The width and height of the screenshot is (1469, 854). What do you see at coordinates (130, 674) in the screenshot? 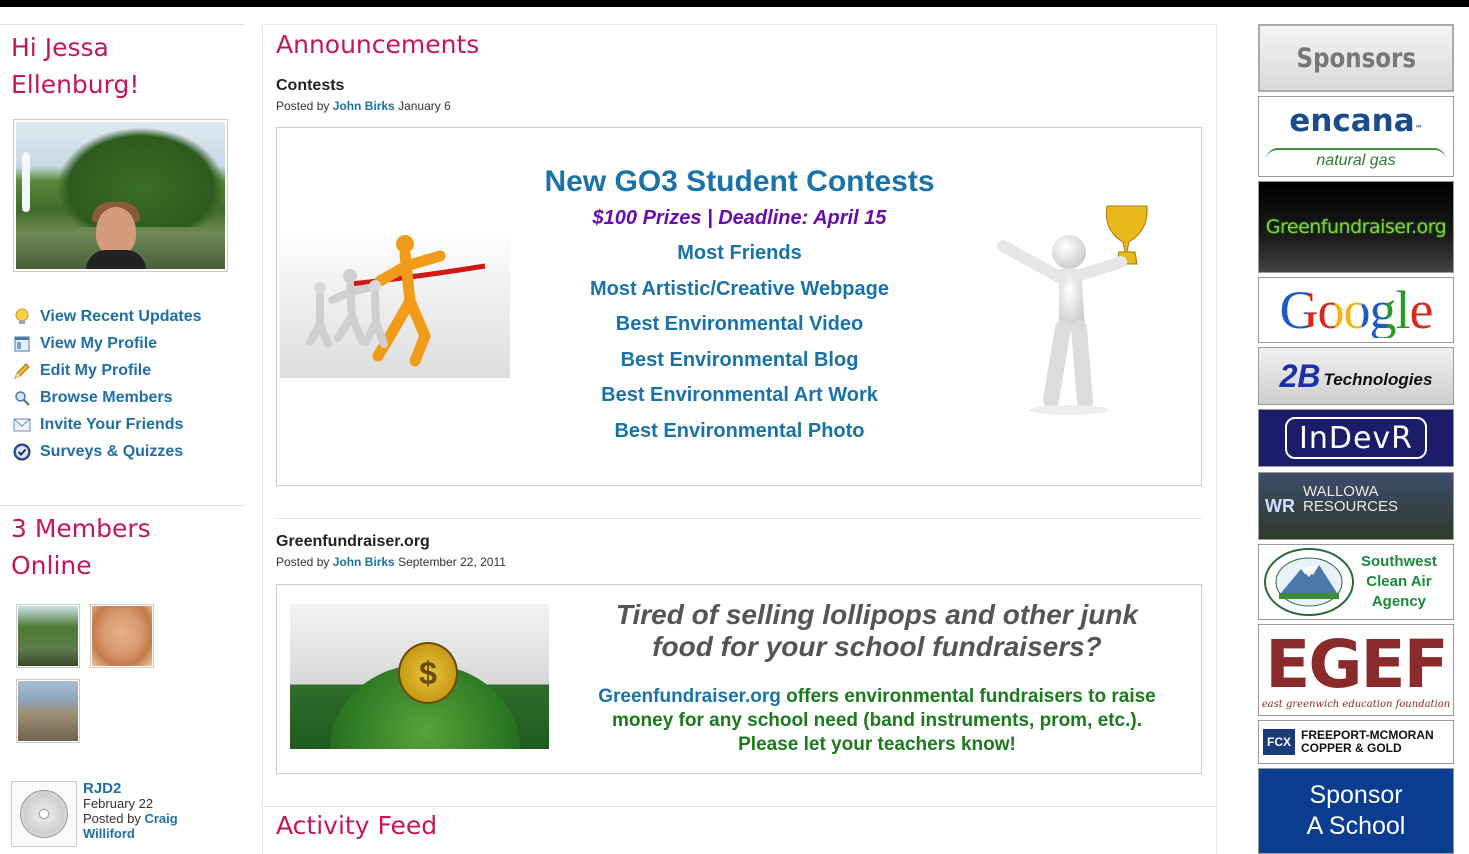
I see `member-thumbnails` at bounding box center [130, 674].